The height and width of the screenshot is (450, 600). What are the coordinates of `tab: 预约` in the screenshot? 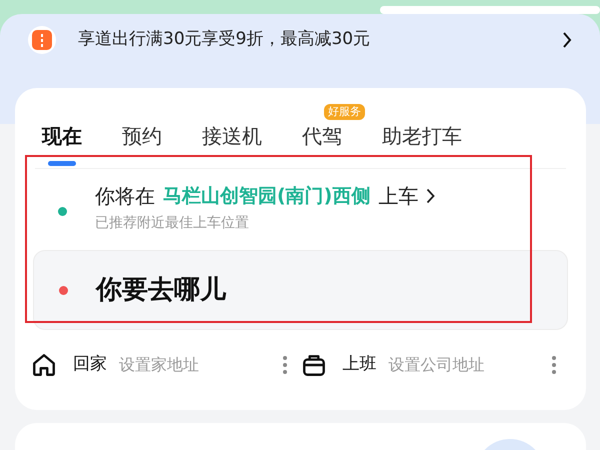 It's located at (142, 136).